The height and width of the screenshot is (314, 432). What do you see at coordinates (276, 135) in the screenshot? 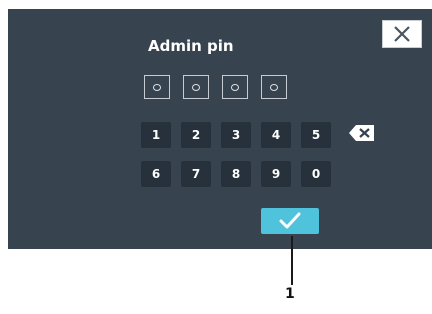
I see `key-4: 4` at bounding box center [276, 135].